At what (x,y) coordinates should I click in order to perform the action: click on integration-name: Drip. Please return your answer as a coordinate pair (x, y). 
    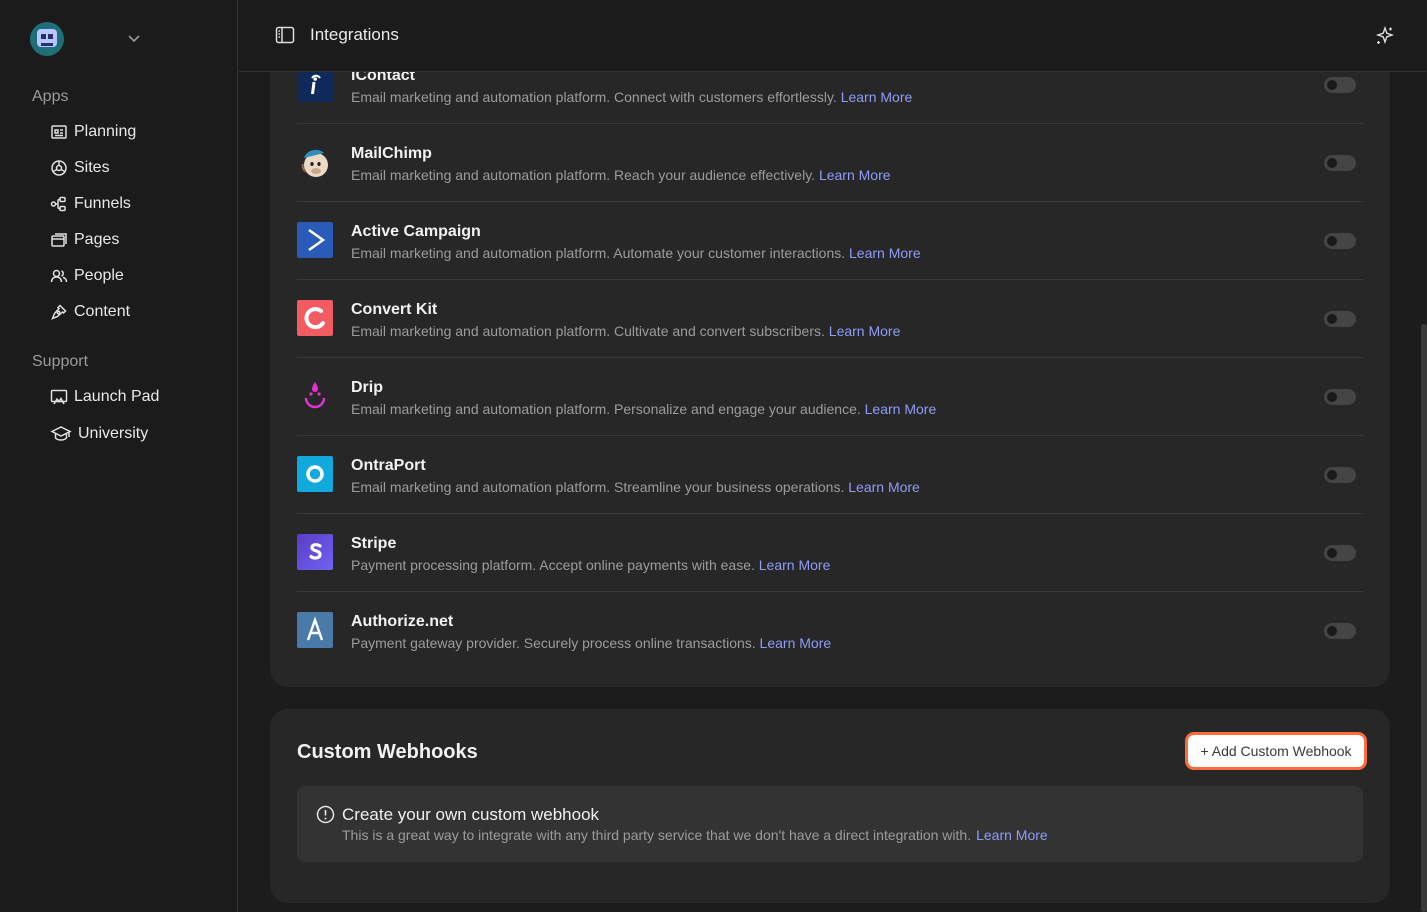
    Looking at the image, I should click on (367, 387).